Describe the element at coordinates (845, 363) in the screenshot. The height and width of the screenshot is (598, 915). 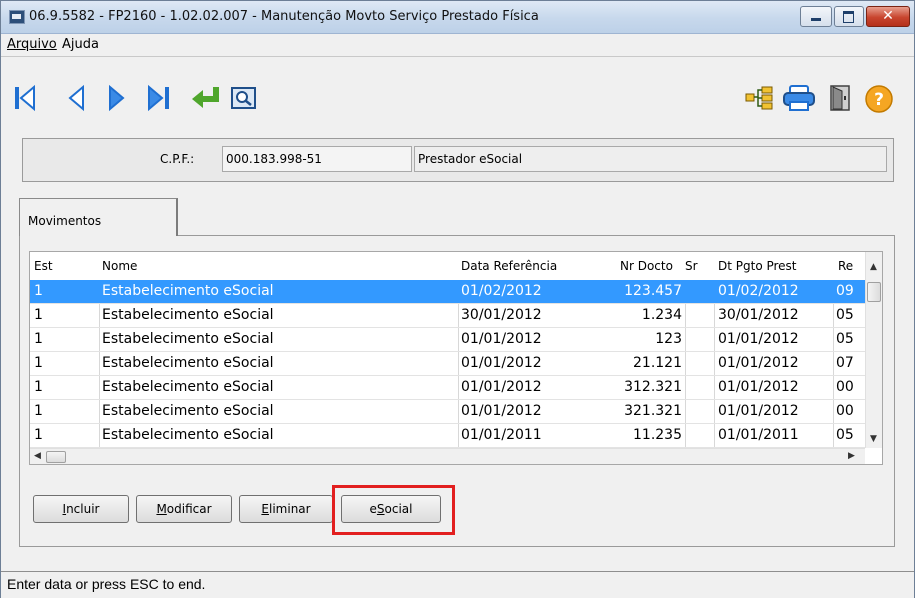
I see `table-cell: 07` at that location.